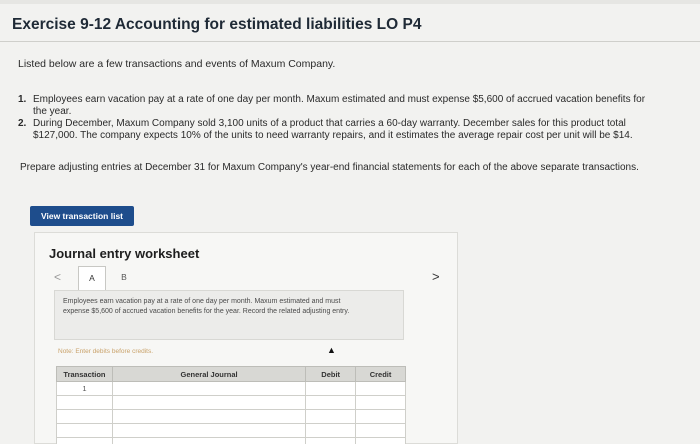 The height and width of the screenshot is (444, 700). I want to click on table-row: 1, so click(231, 388).